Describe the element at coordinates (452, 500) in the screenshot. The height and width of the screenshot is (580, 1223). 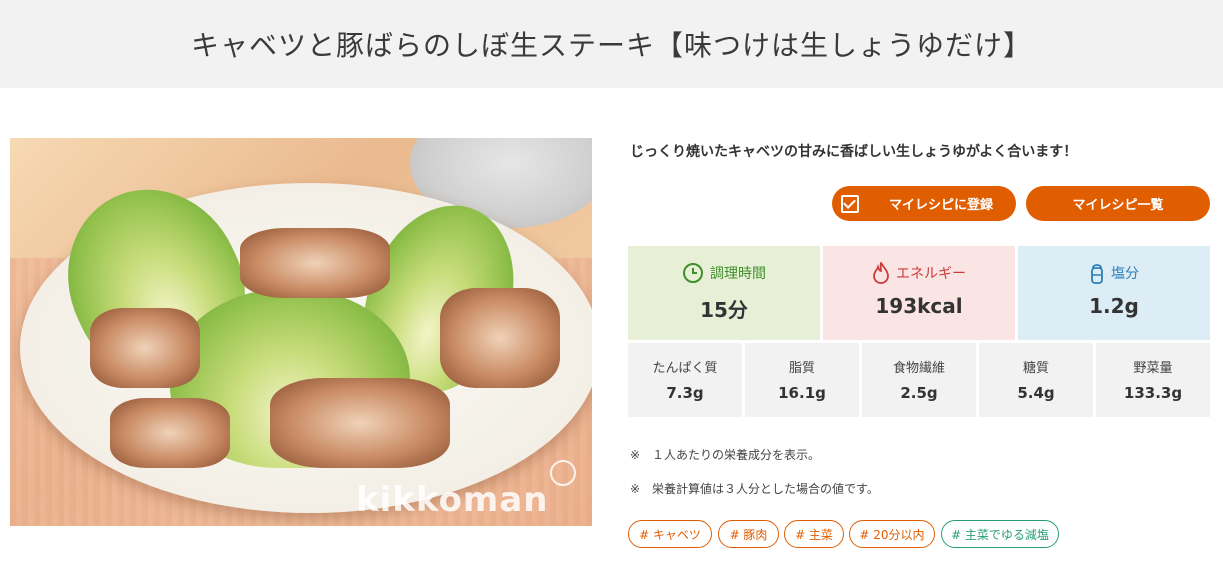
I see `kikkoman-logo: kikkoman` at that location.